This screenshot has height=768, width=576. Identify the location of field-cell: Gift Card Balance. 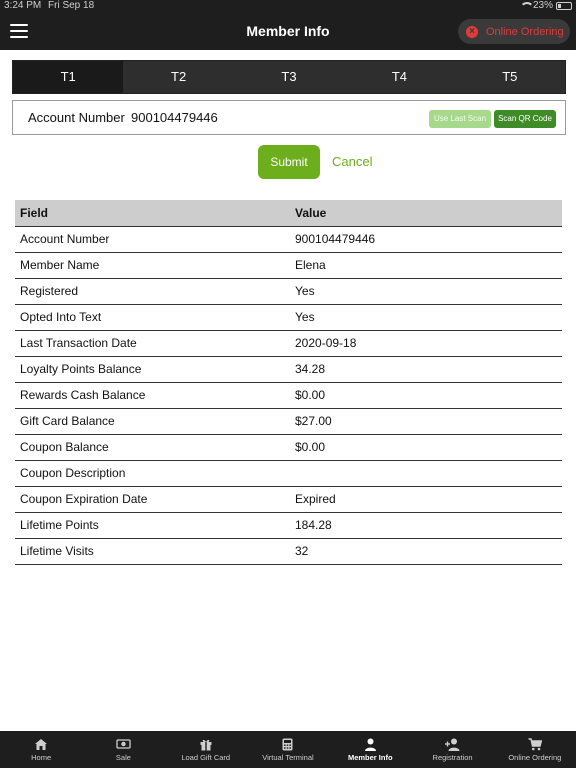
(152, 421).